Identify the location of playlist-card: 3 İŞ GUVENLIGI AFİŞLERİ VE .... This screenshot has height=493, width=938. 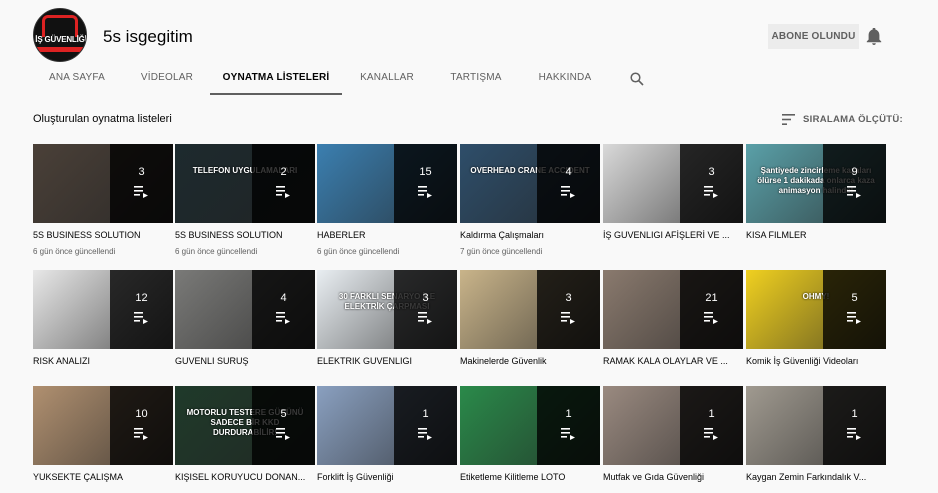
(673, 192).